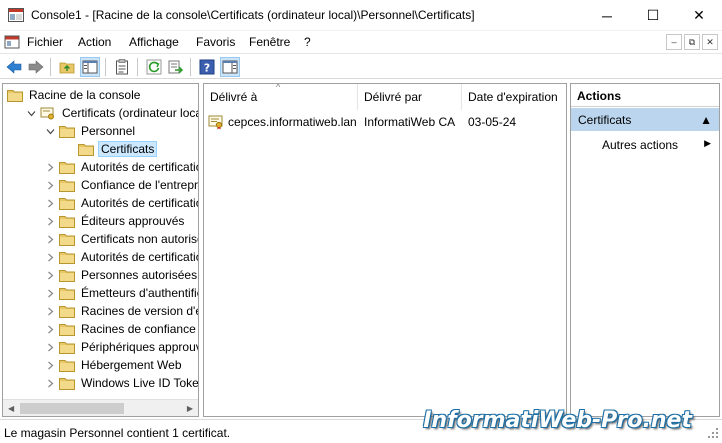 This screenshot has width=722, height=443. I want to click on tree-item: Émetteurs d'authentificat, so click(121, 293).